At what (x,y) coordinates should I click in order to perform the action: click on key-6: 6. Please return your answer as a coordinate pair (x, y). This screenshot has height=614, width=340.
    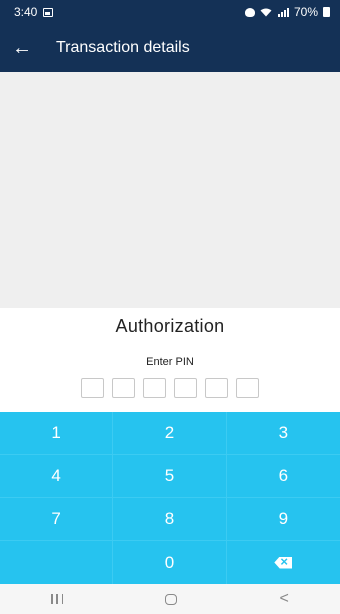
    Looking at the image, I should click on (283, 476).